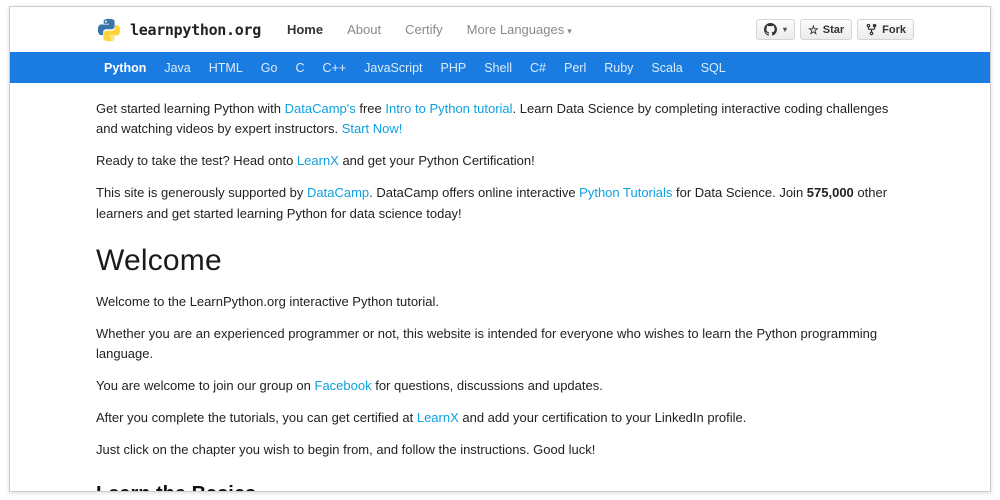  Describe the element at coordinates (195, 29) in the screenshot. I see `brand-name: learnpython.org` at that location.